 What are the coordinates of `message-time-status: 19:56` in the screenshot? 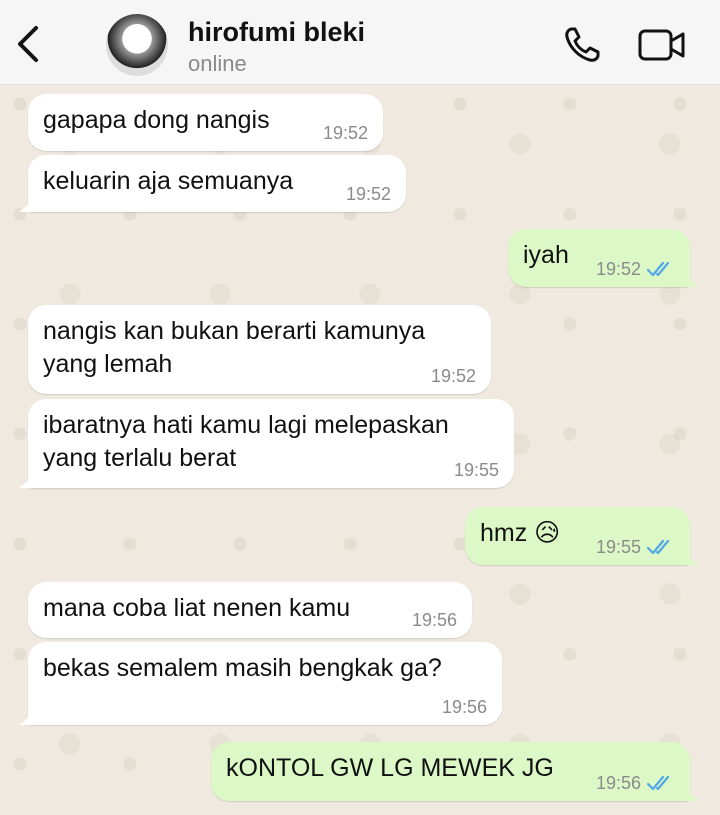 It's located at (635, 783).